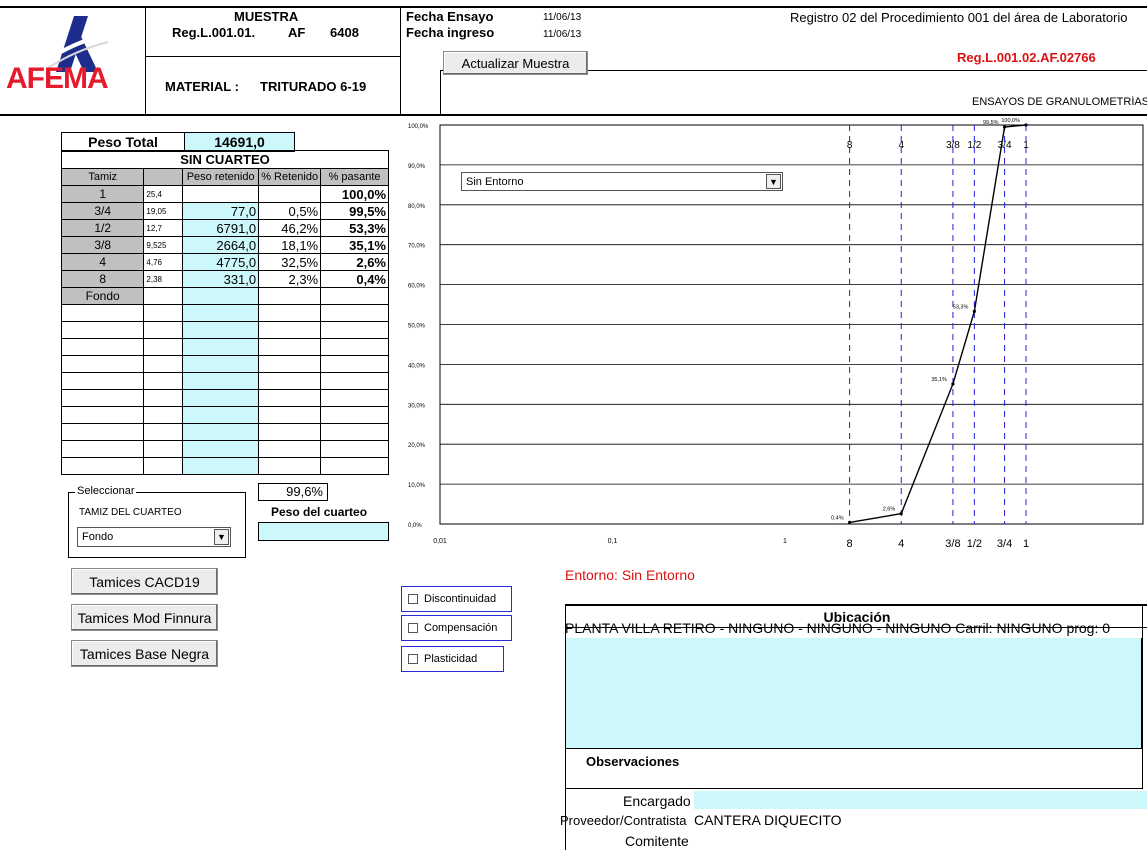 This screenshot has width=1147, height=850. What do you see at coordinates (102, 194) in the screenshot?
I see `tamiz-cell: 1` at bounding box center [102, 194].